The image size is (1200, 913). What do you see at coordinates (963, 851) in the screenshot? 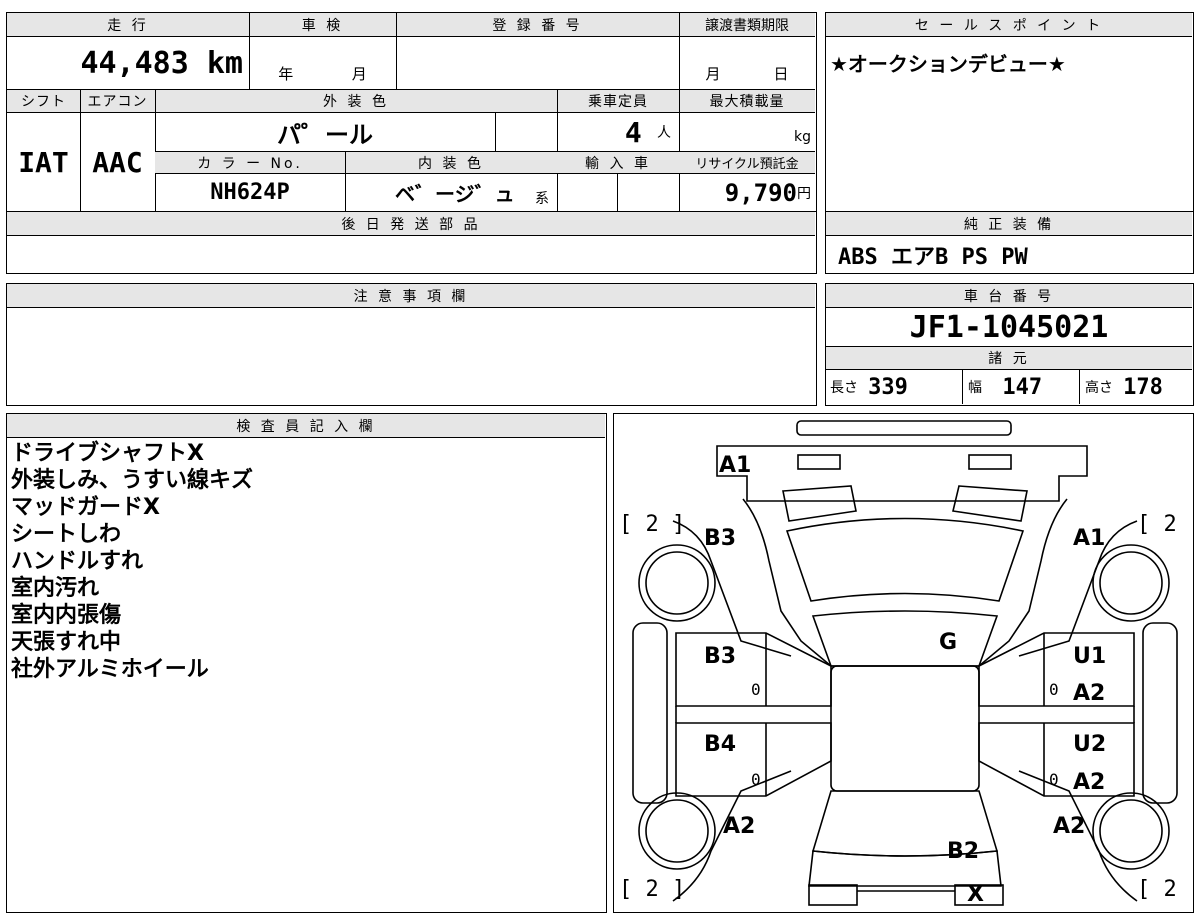
I see `label-rear: B2` at bounding box center [963, 851].